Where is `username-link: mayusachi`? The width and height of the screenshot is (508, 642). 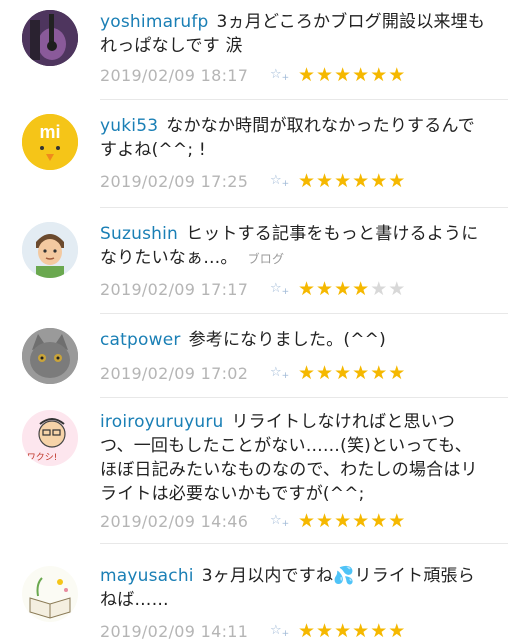 username-link: mayusachi is located at coordinates (147, 576).